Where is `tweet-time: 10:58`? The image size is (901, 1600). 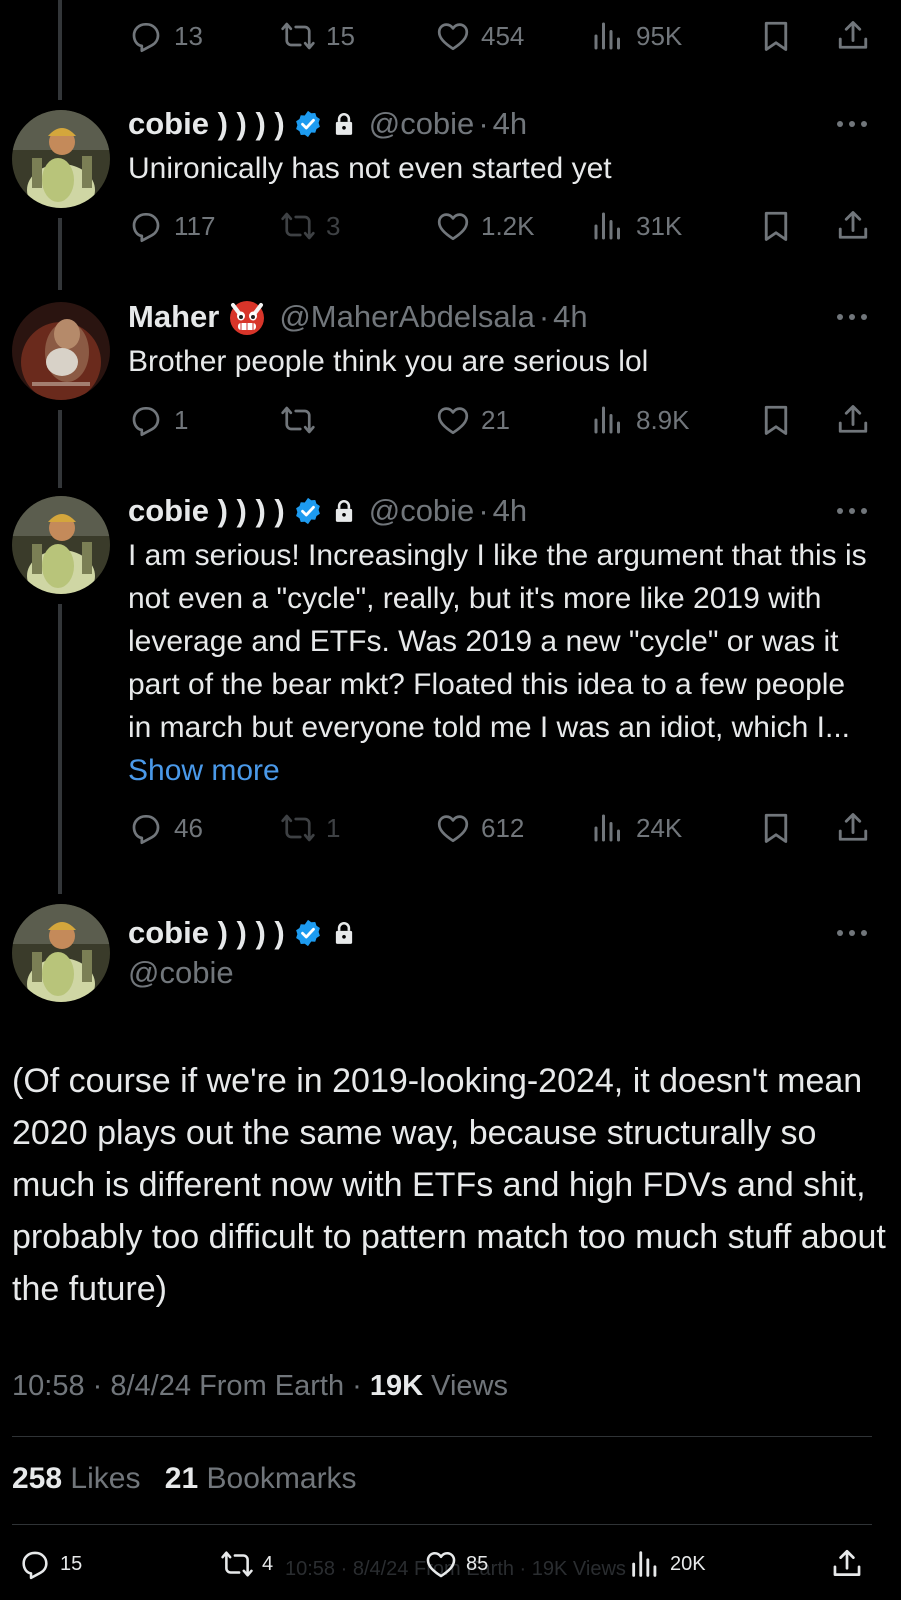 tweet-time: 10:58 is located at coordinates (48, 1386).